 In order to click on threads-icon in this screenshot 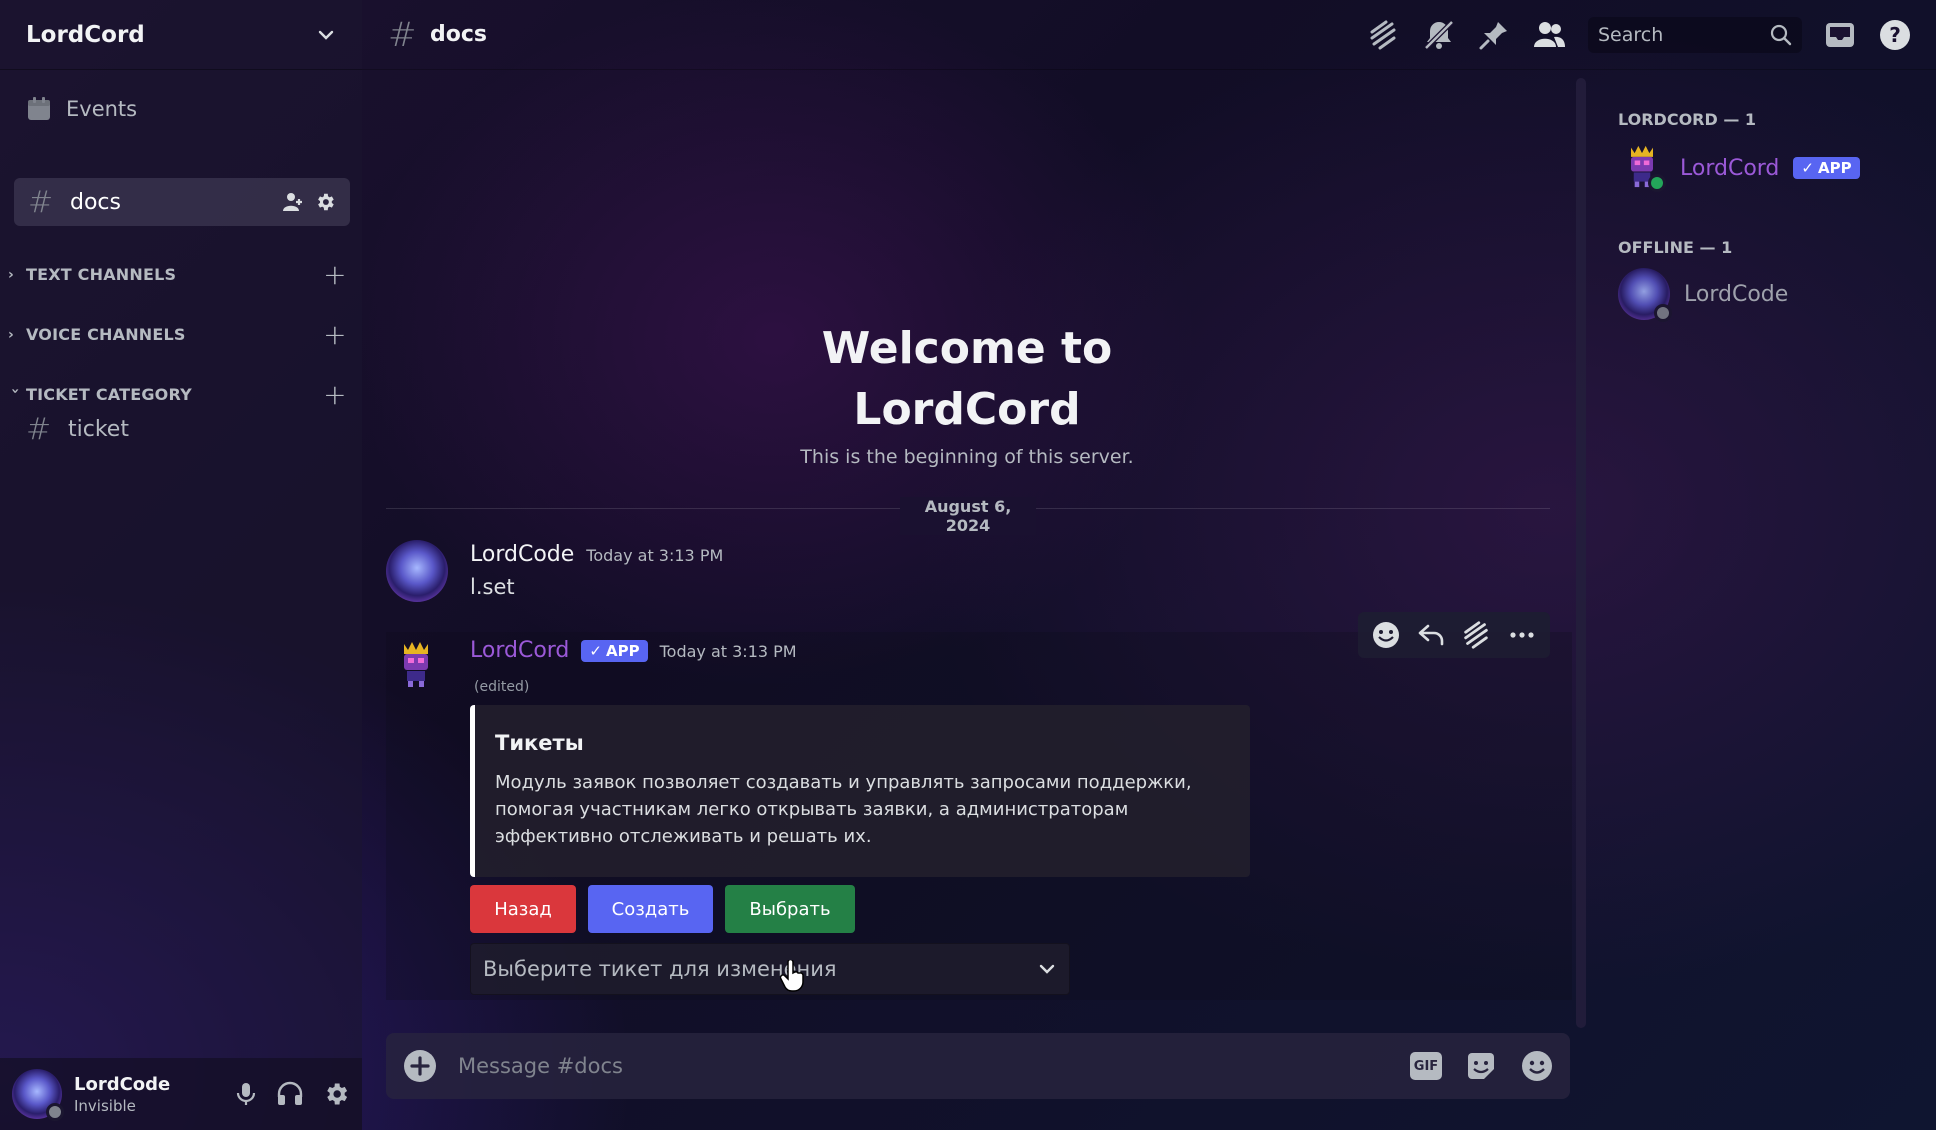, I will do `click(1383, 35)`.